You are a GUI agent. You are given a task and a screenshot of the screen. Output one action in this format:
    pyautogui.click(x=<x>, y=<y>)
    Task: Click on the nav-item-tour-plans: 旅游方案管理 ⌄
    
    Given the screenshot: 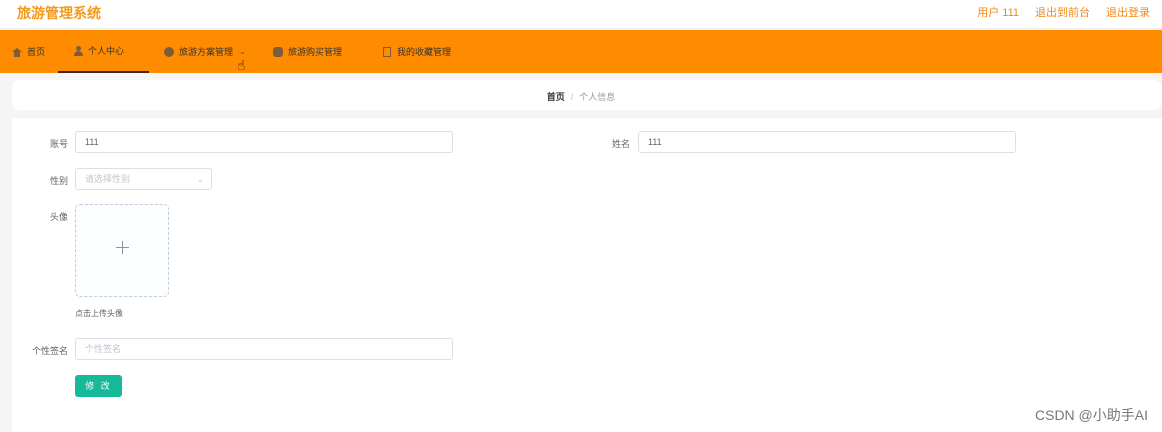 What is the action you would take?
    pyautogui.click(x=205, y=51)
    